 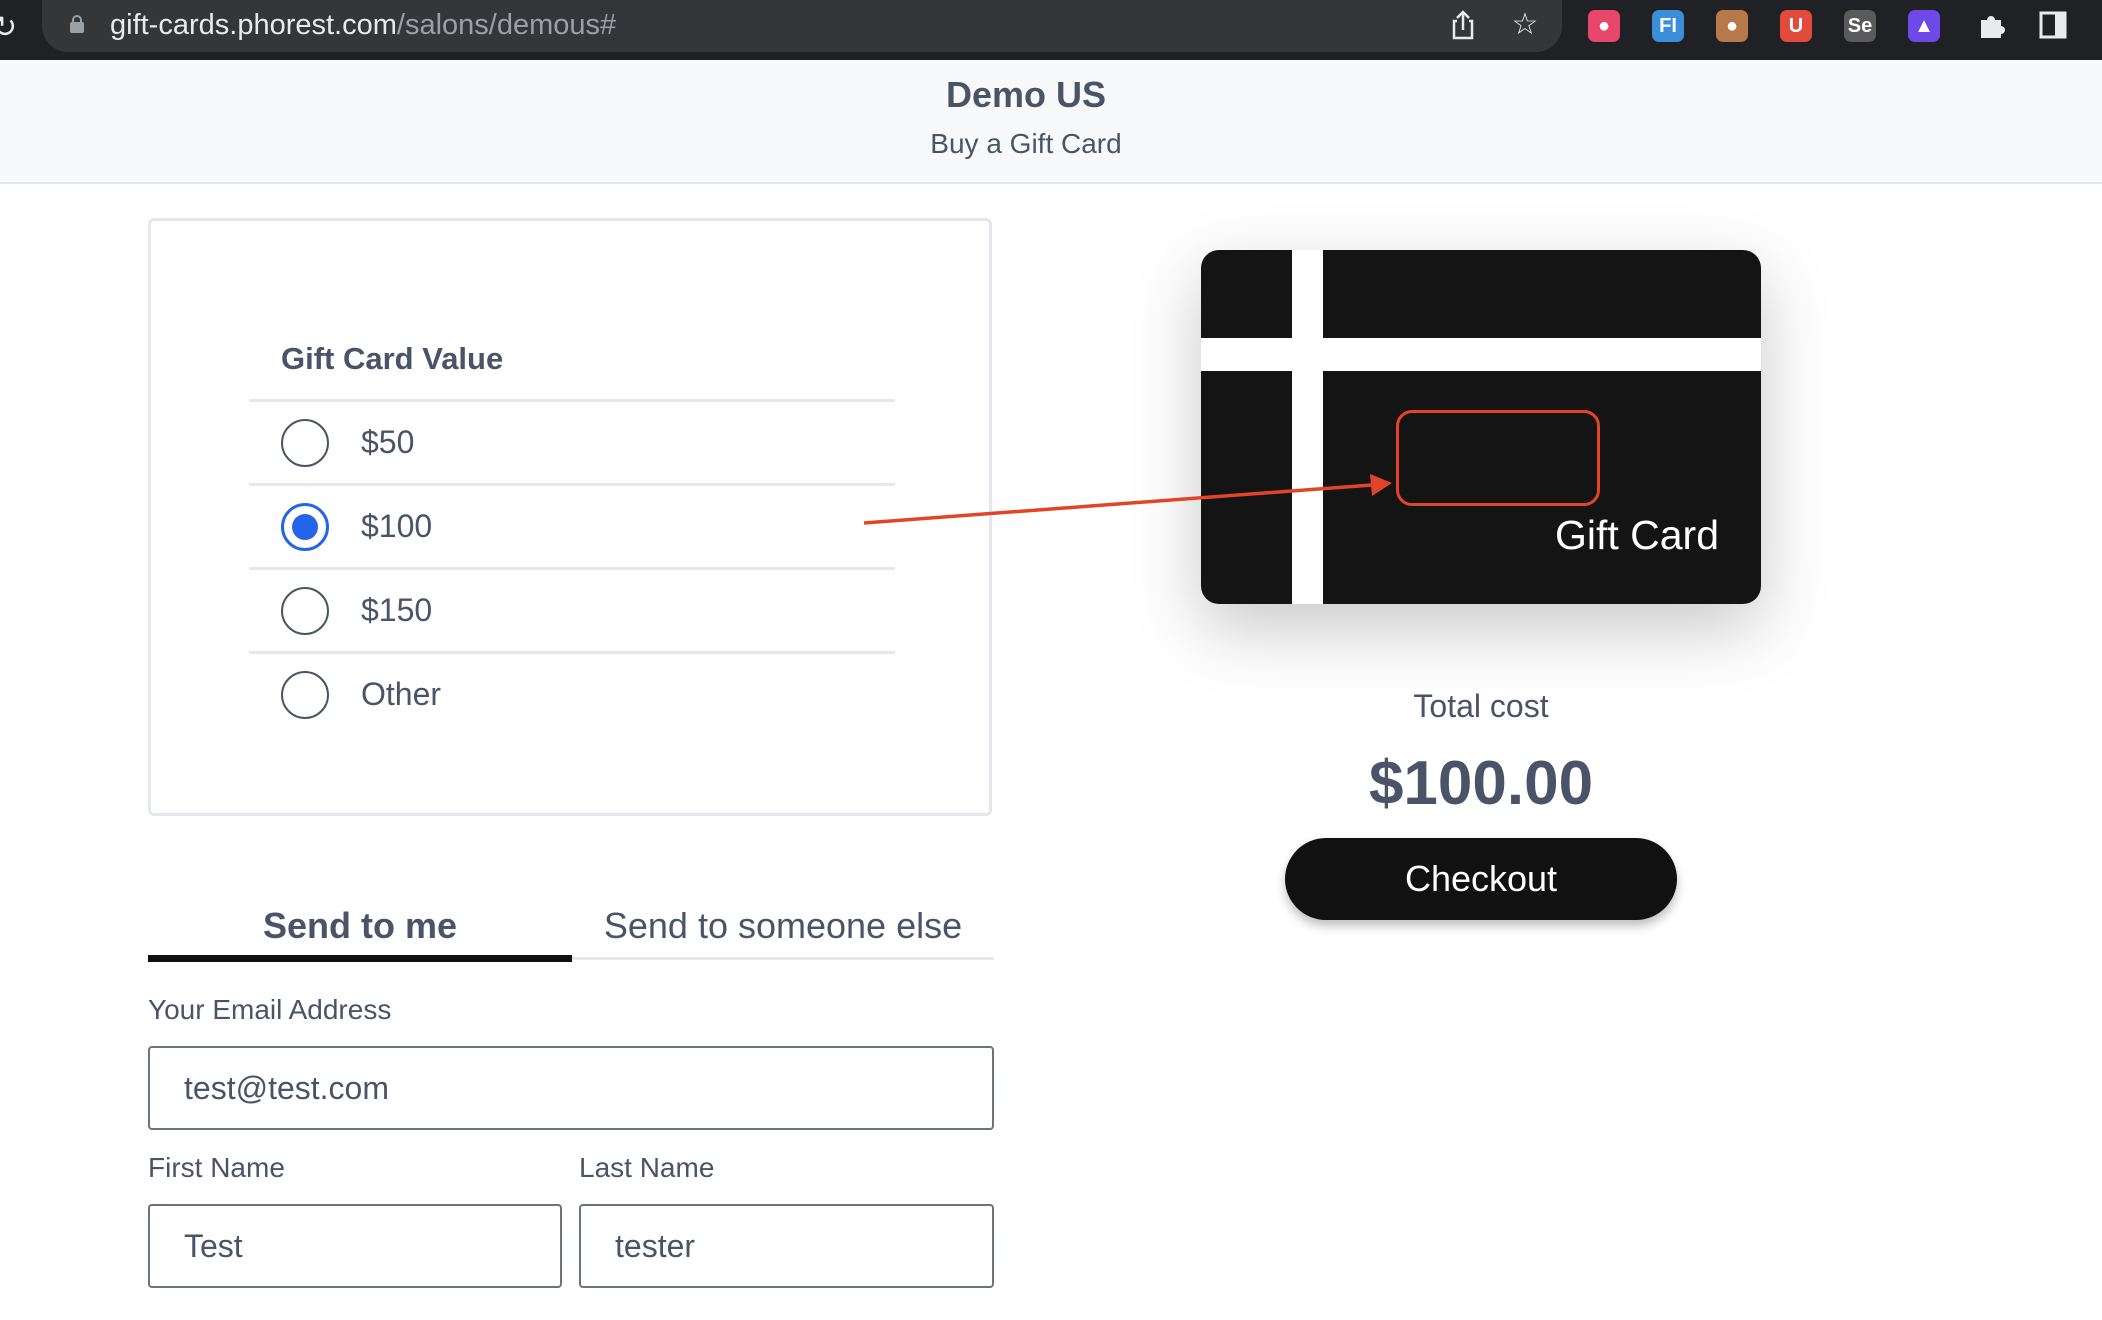 I want to click on reload-icon: ↻, so click(x=8, y=28).